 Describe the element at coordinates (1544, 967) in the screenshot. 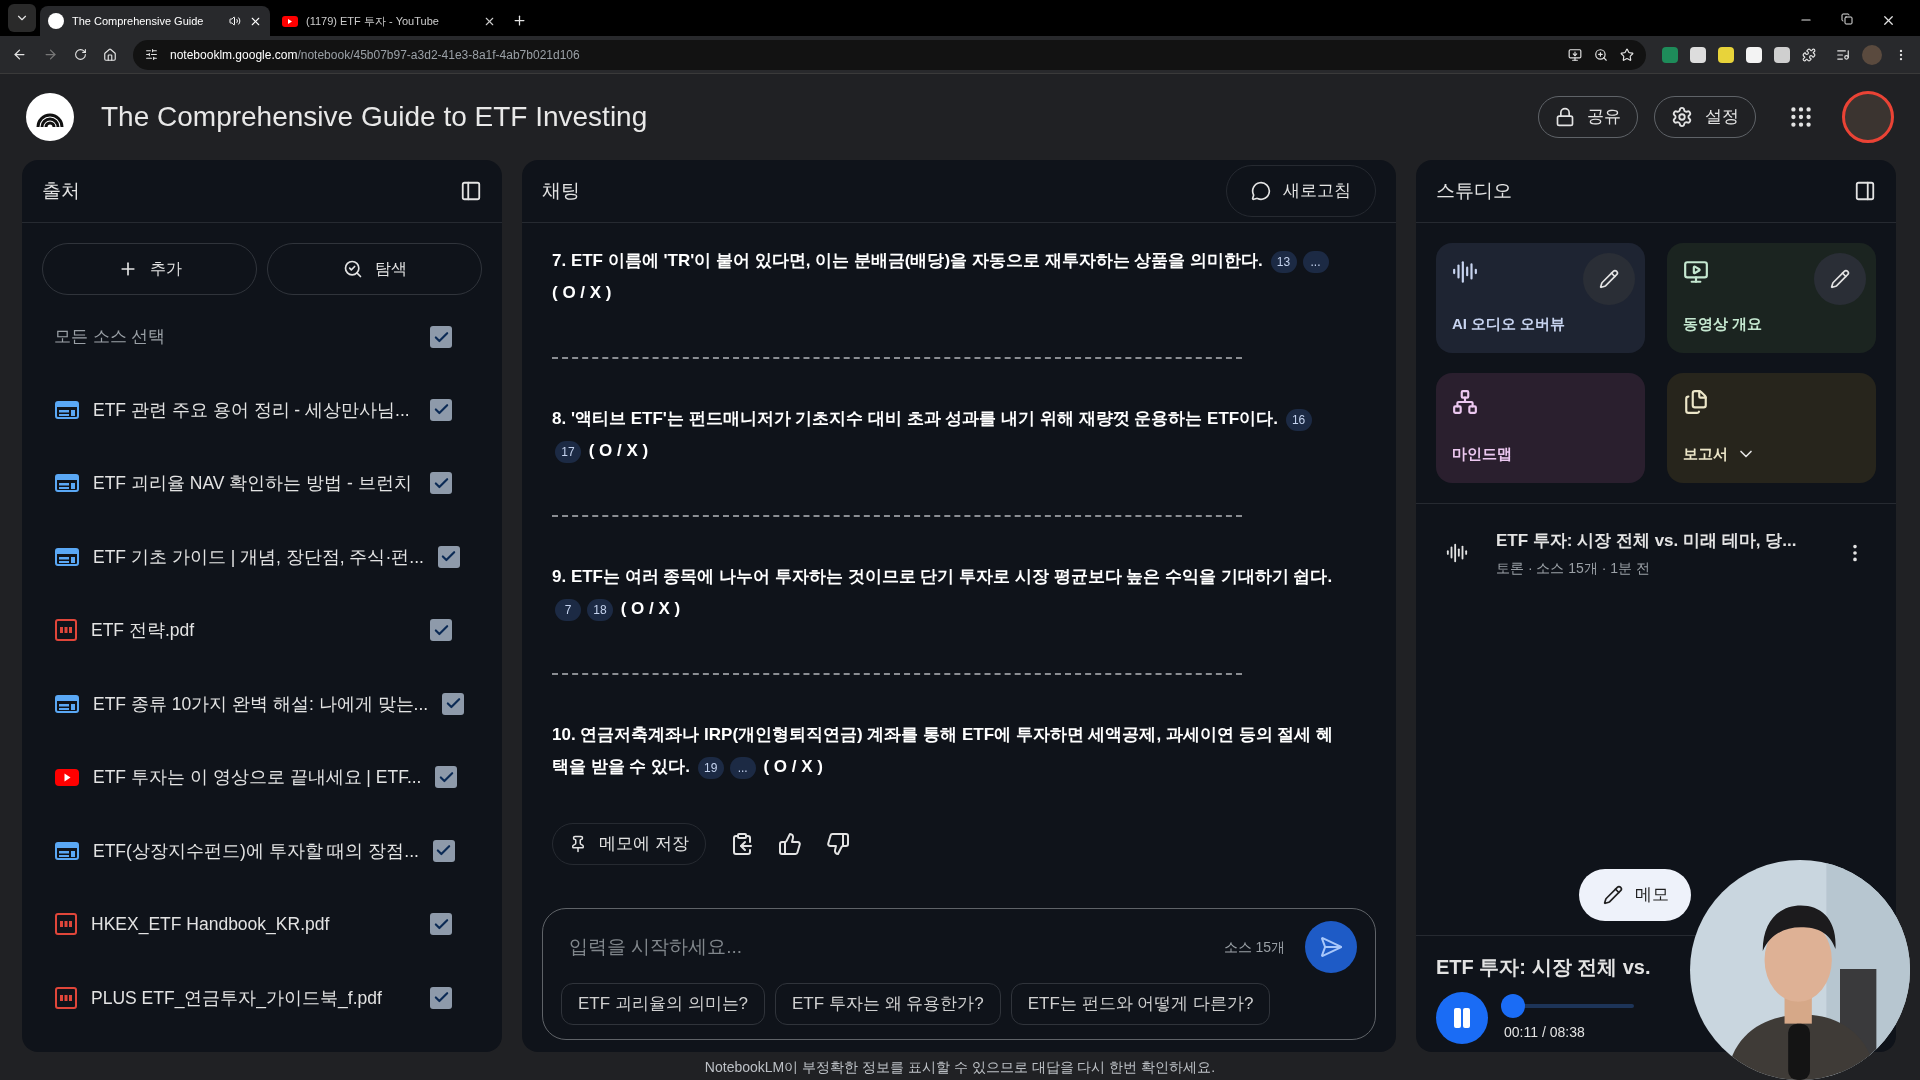

I see `player-title: ETF 투자: 시장 전체 vs.` at that location.